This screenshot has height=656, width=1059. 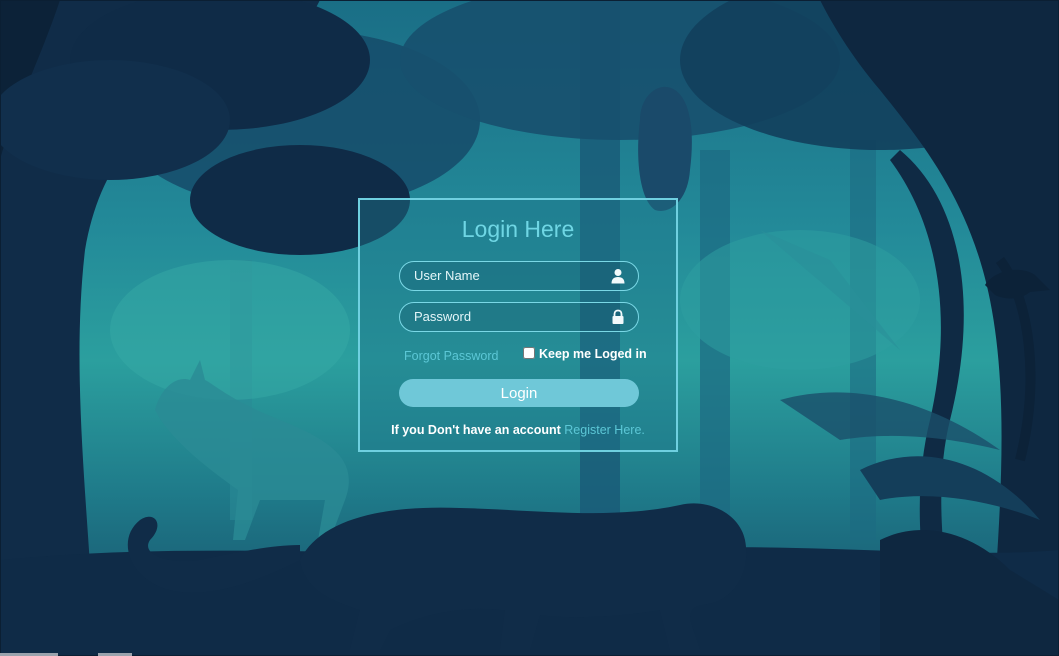 I want to click on register-prefix-text: If you Don't have an account, so click(x=476, y=430).